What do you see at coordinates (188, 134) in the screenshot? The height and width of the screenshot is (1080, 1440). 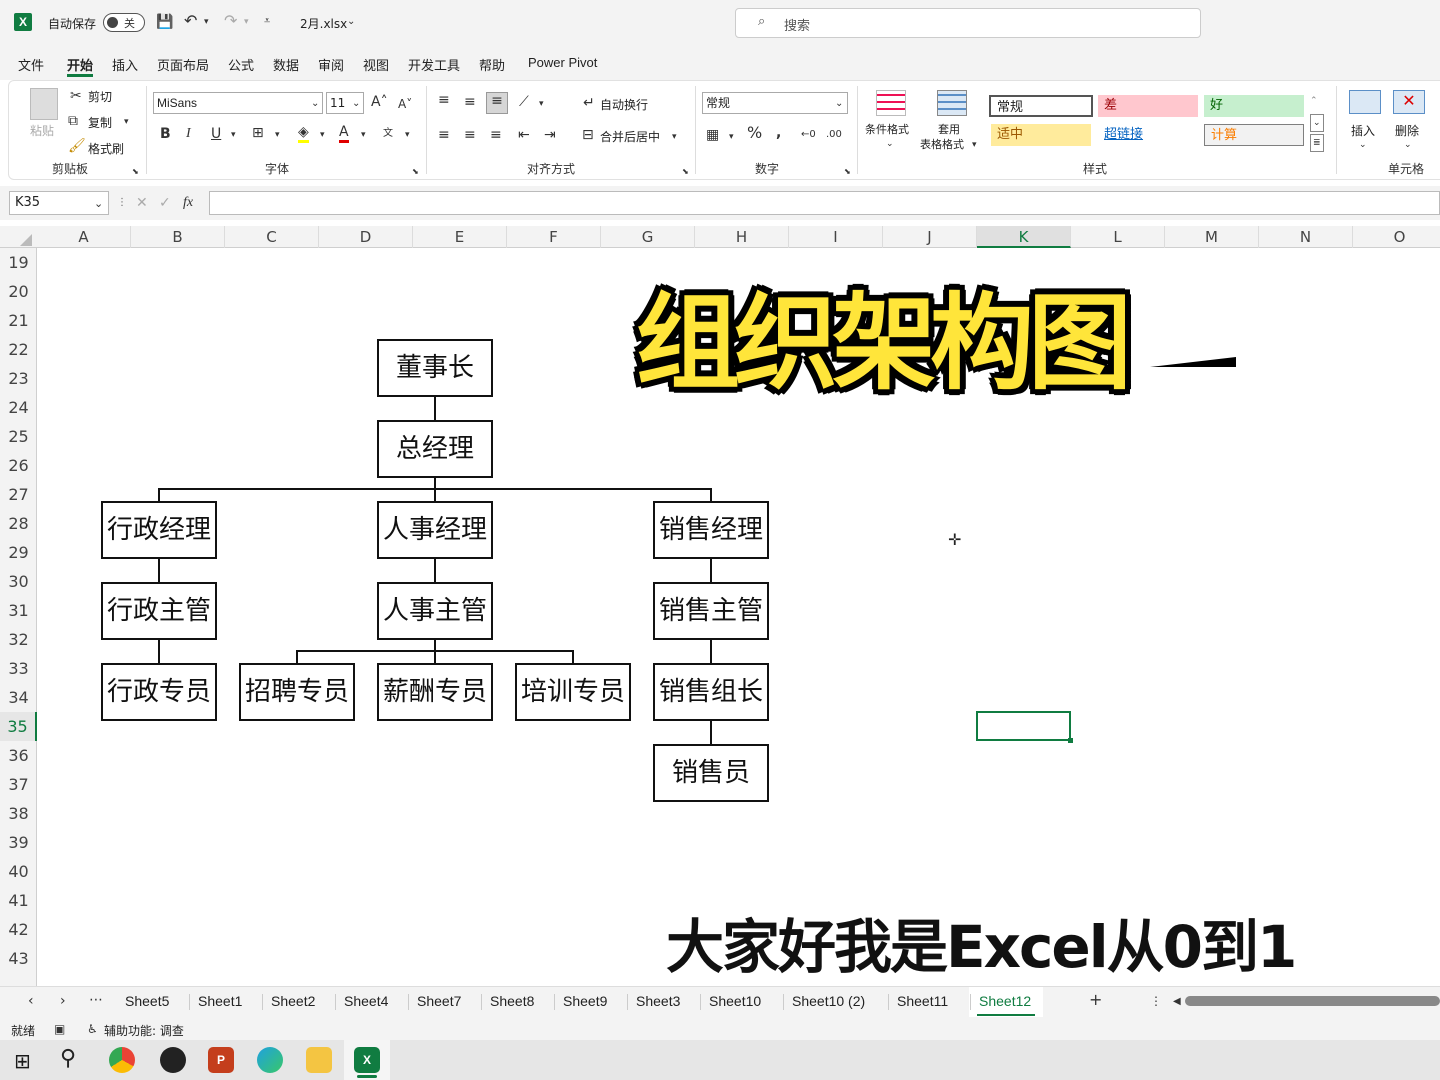 I see `italic-icon: I` at bounding box center [188, 134].